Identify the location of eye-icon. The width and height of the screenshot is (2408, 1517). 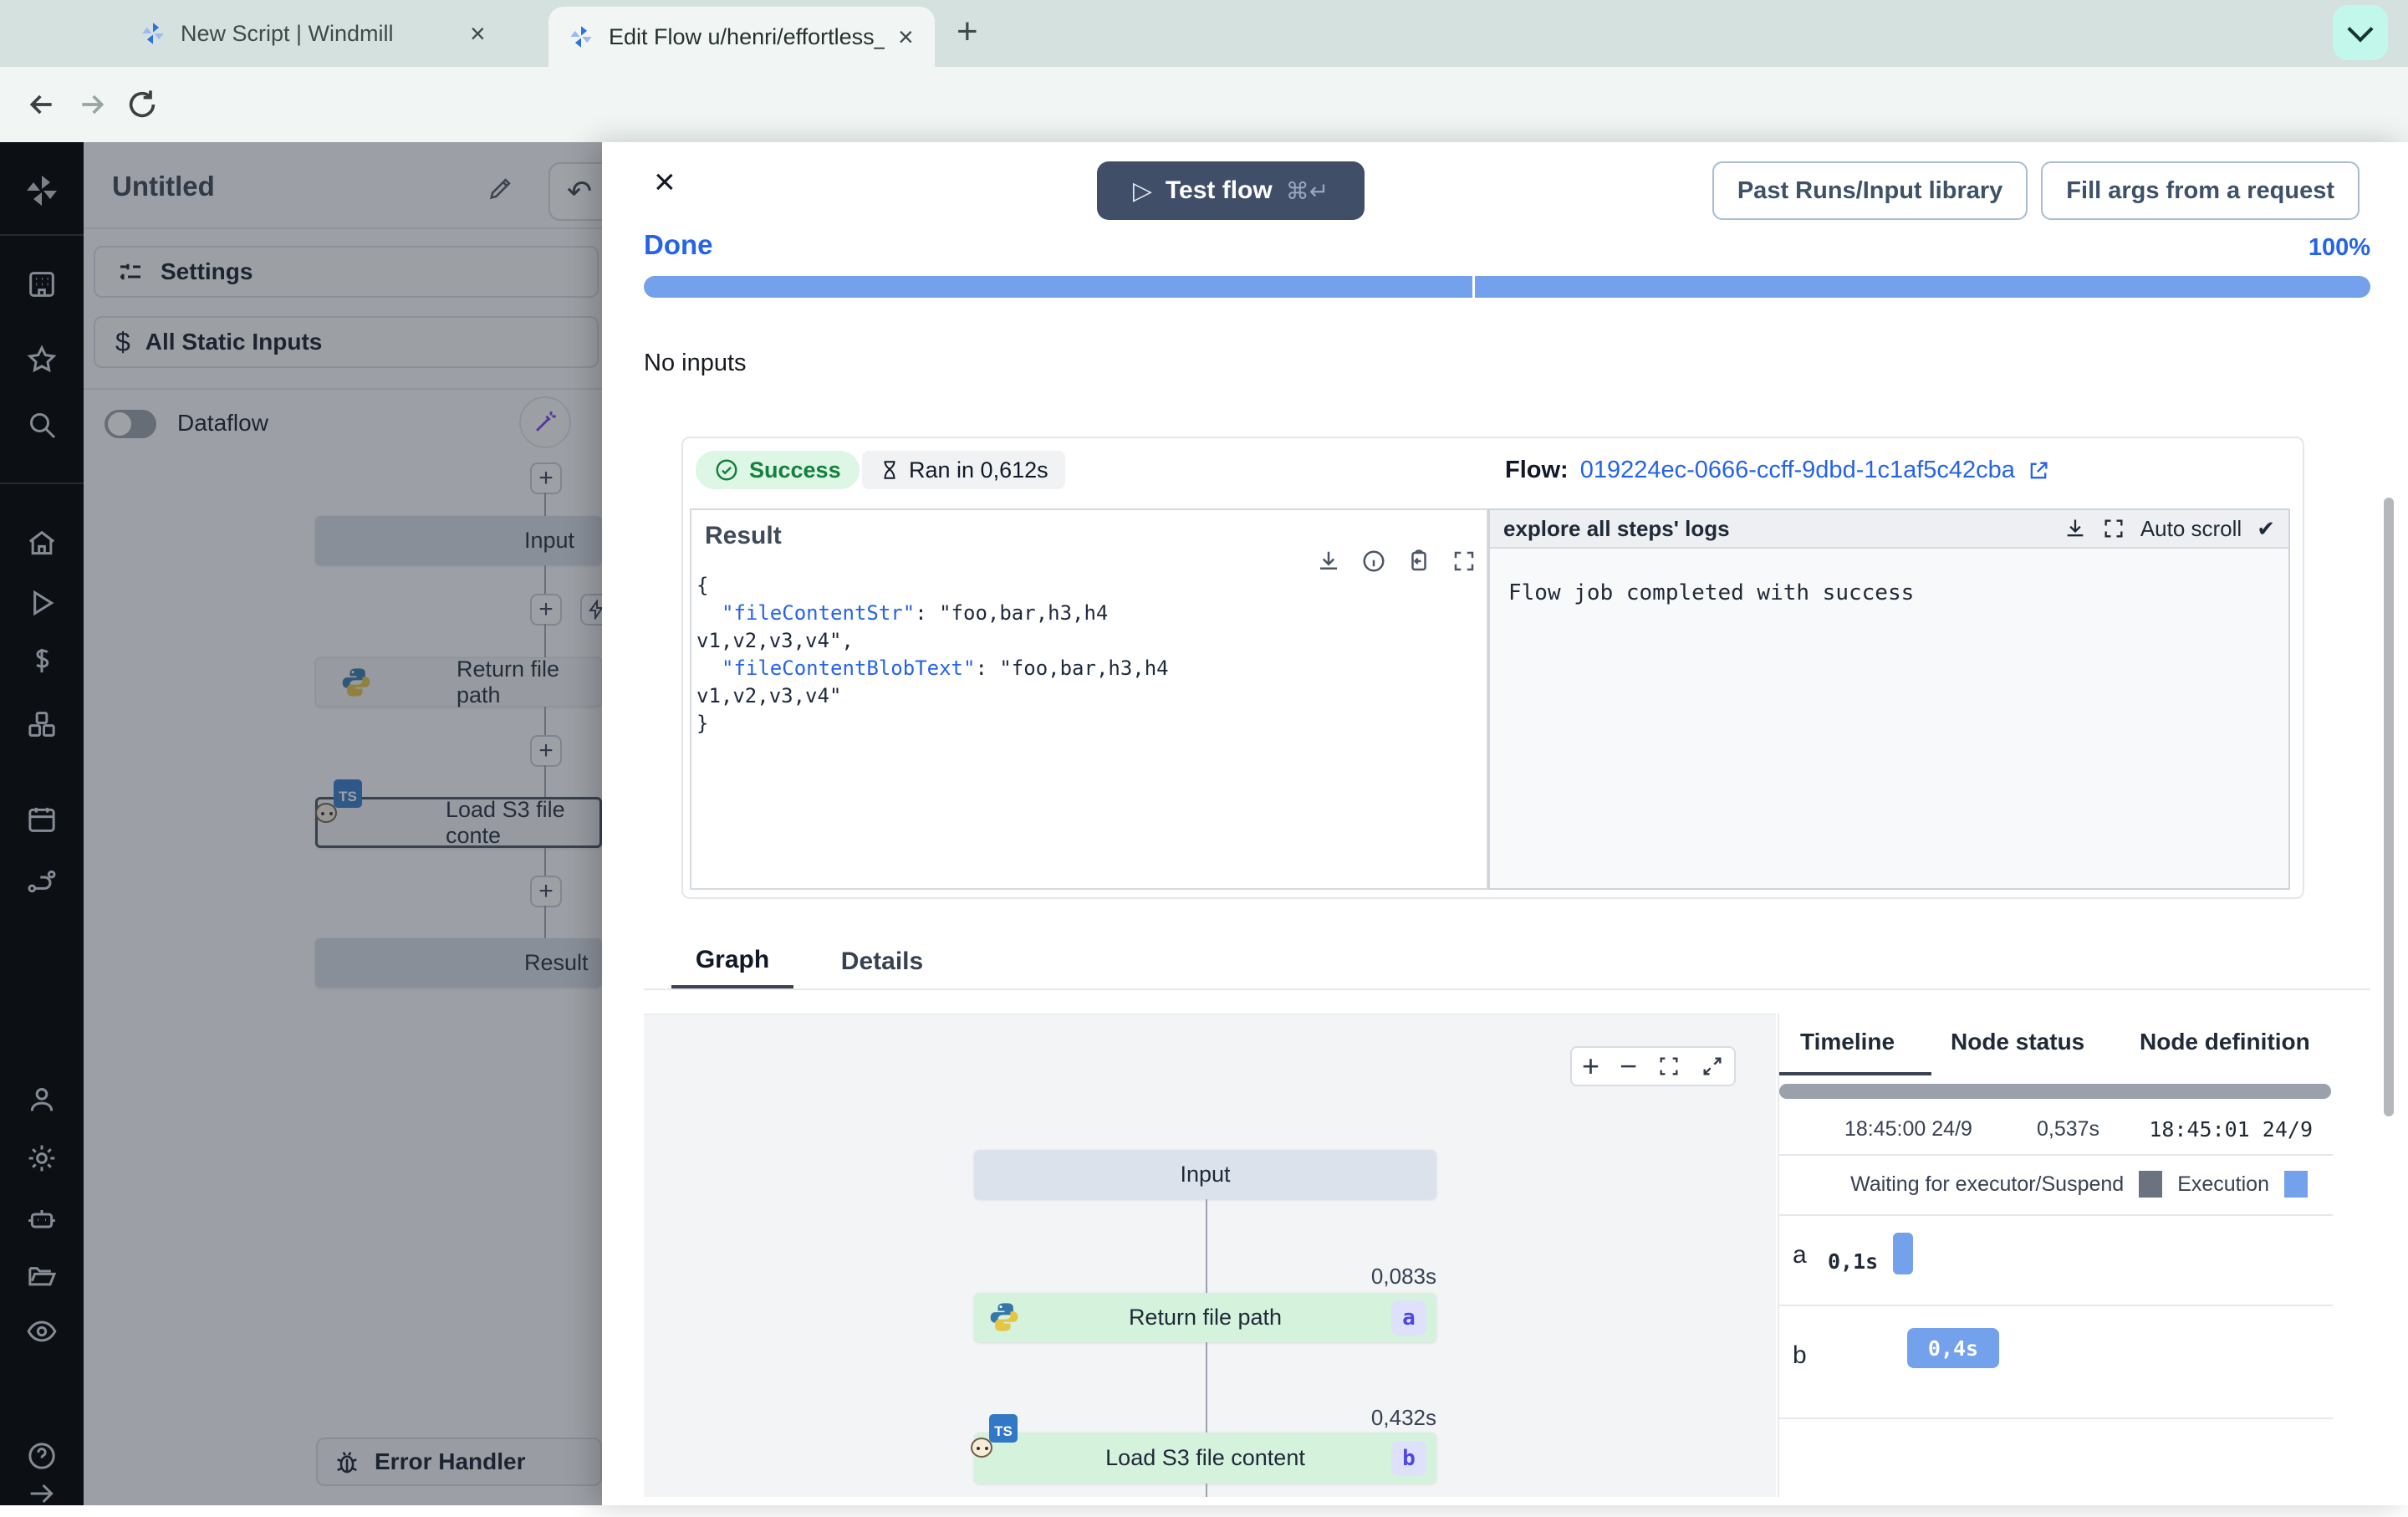
(42, 1331).